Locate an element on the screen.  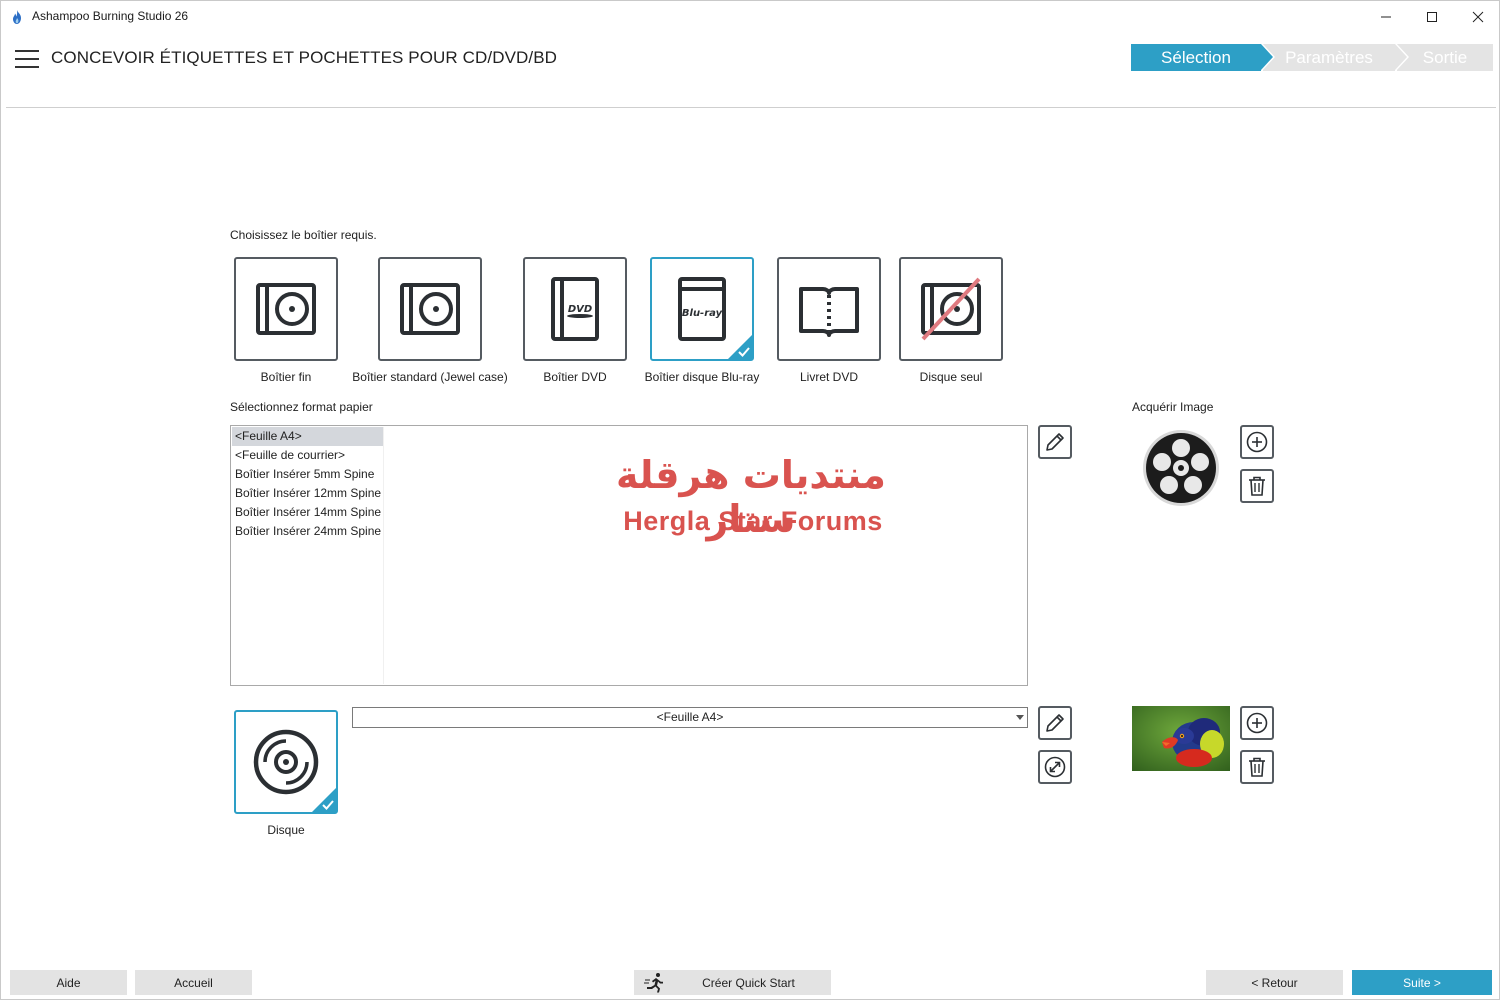
home-button-label: Accueil is located at coordinates (193, 982).